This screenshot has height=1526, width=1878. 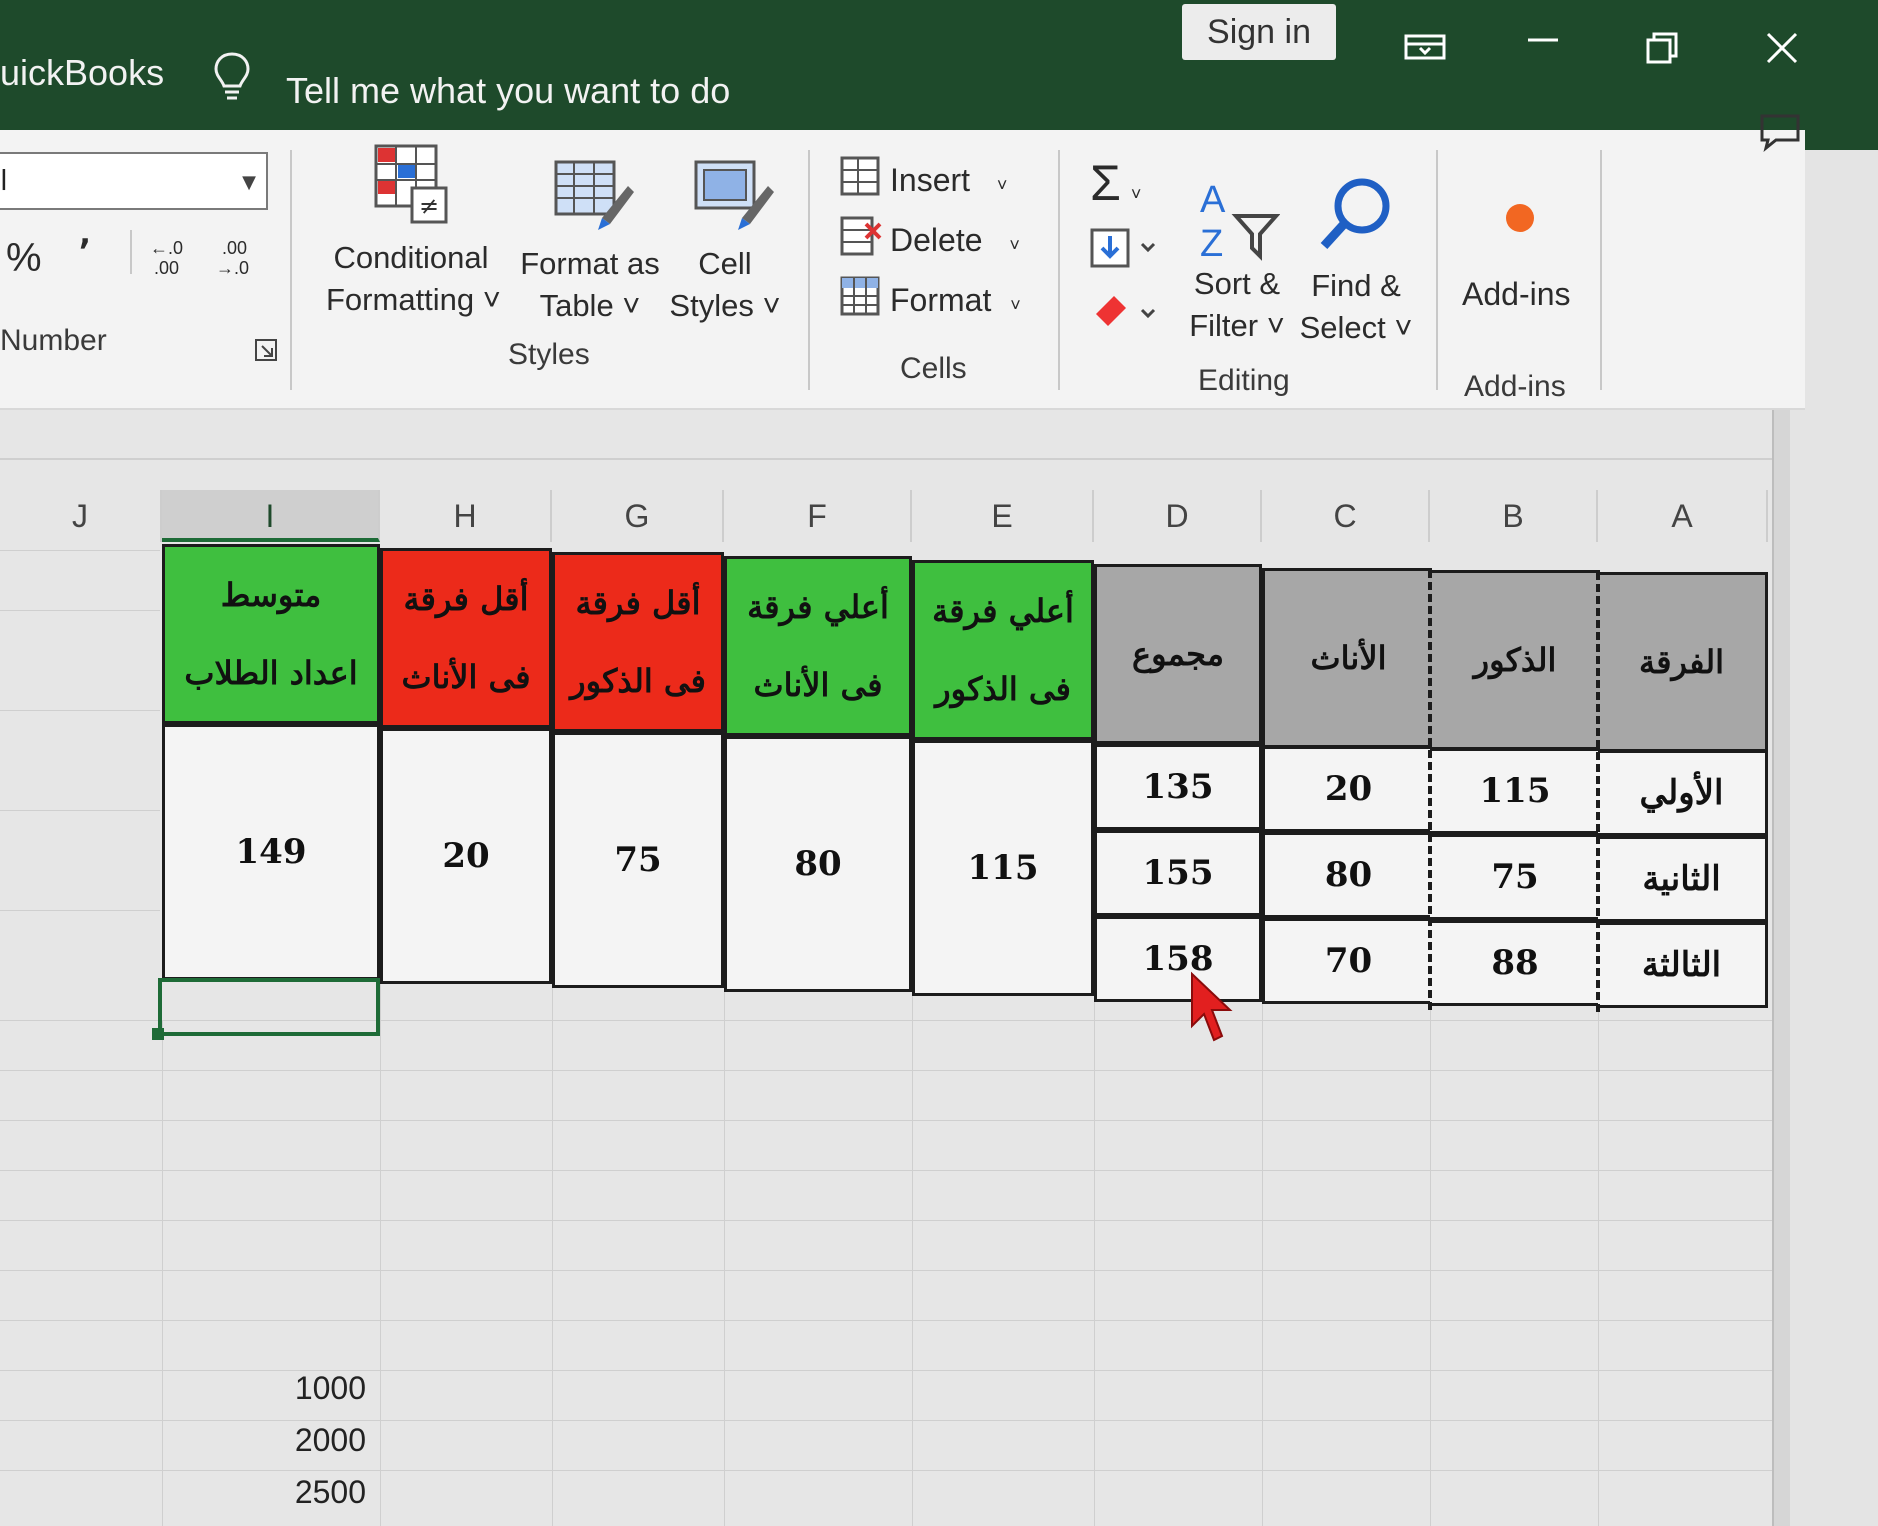 What do you see at coordinates (1430, 790) in the screenshot?
I see `dashed-border` at bounding box center [1430, 790].